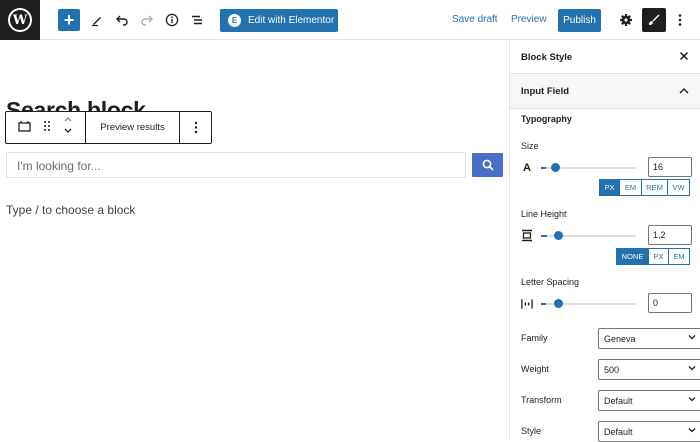  Describe the element at coordinates (547, 57) in the screenshot. I see `sidebar-title: Block Style` at that location.